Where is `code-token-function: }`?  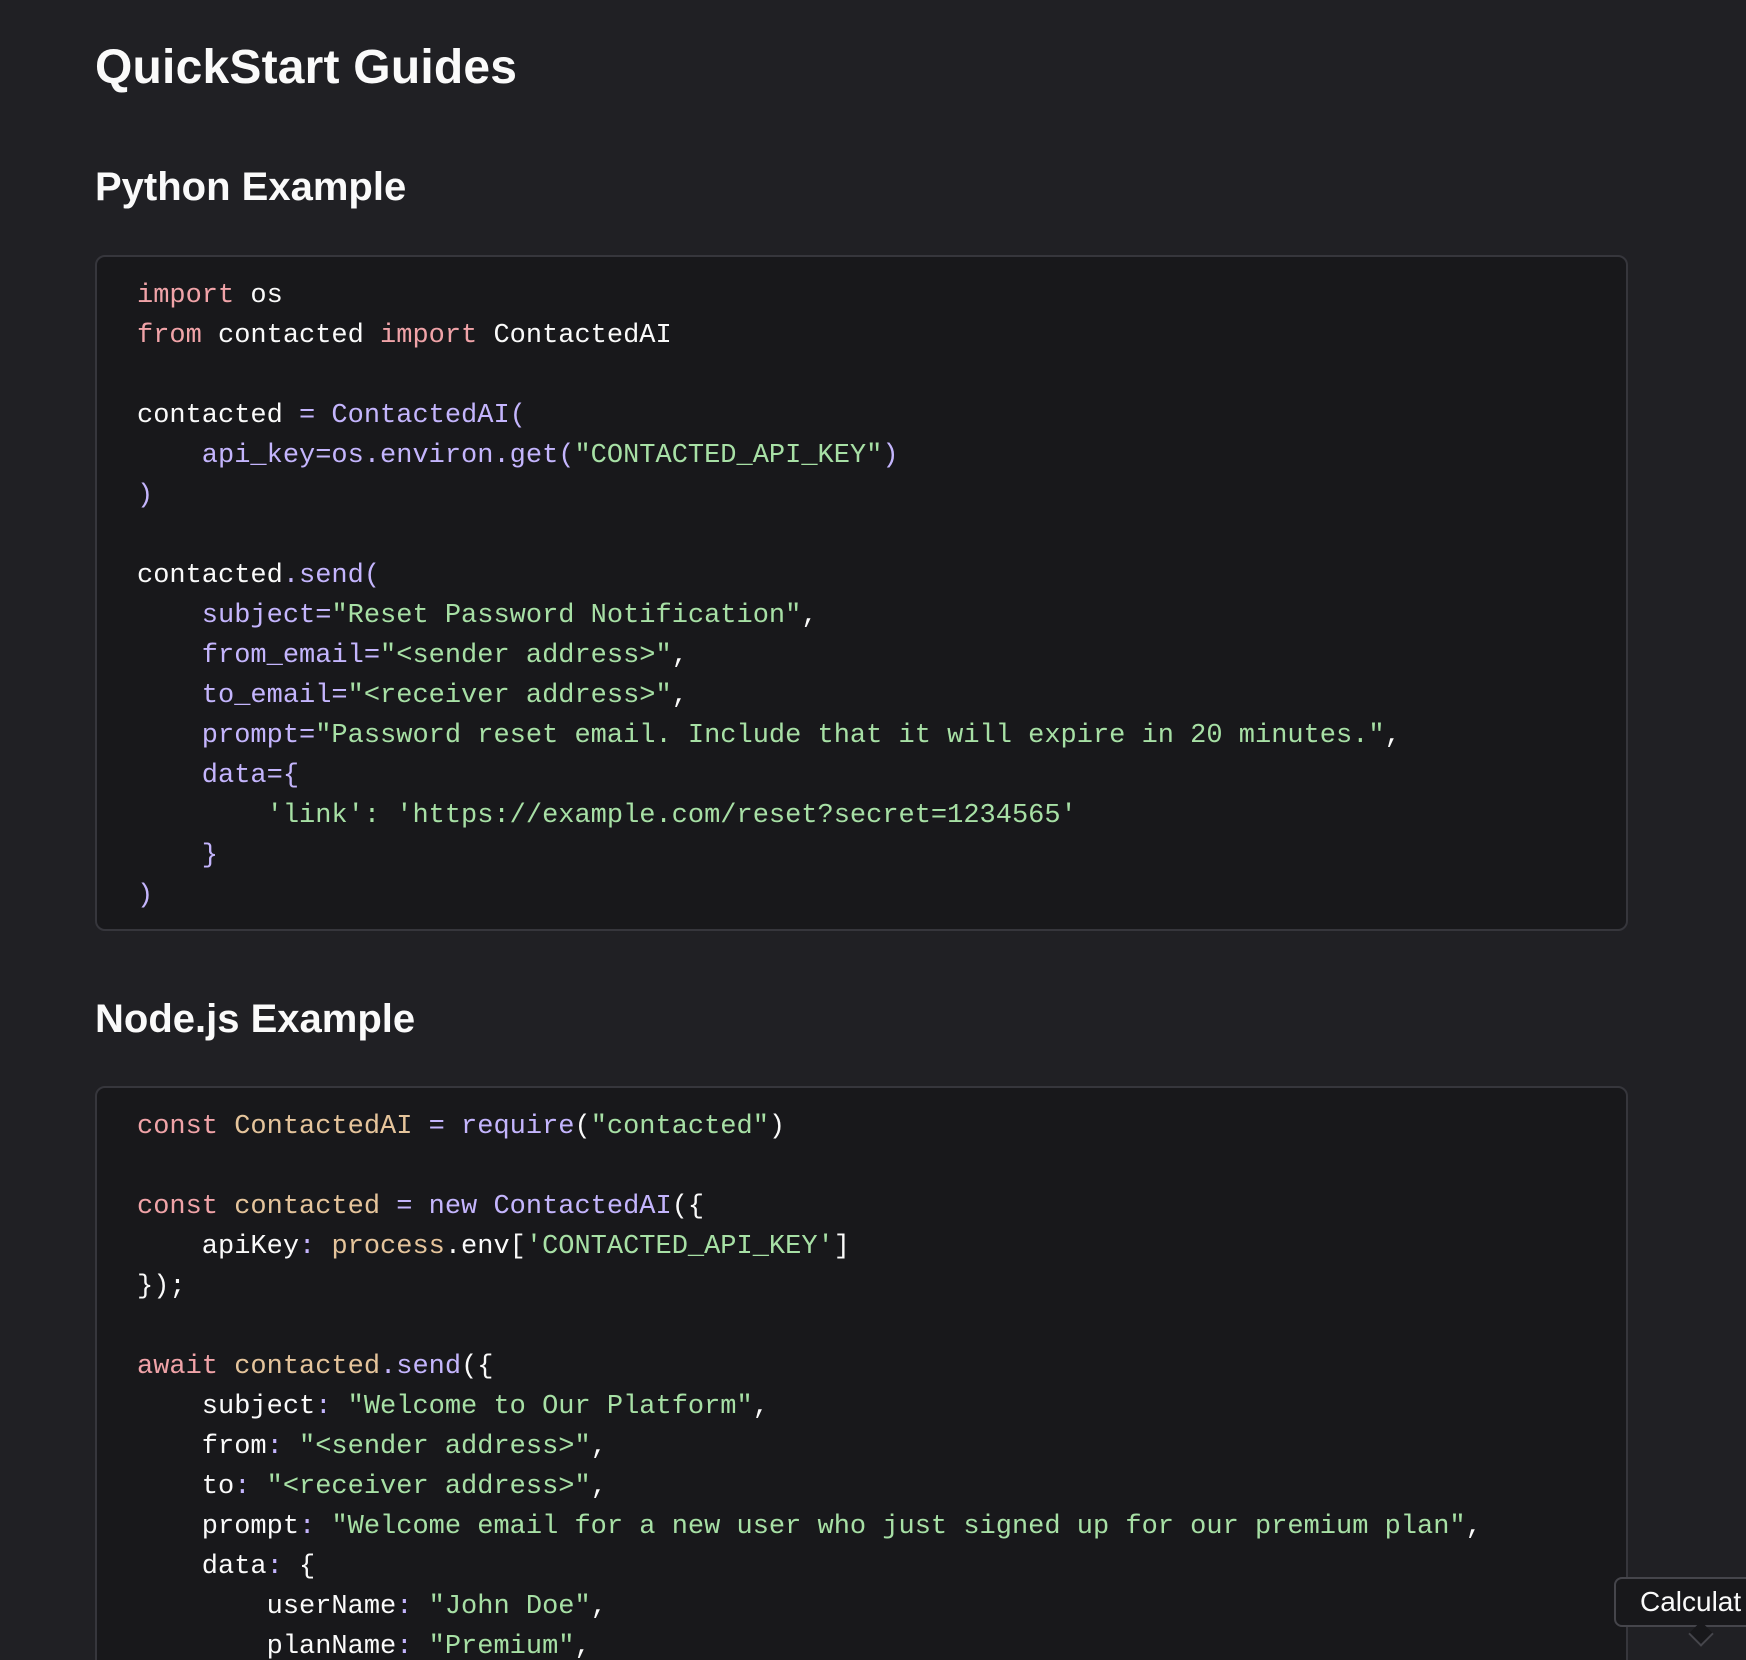 code-token-function: } is located at coordinates (178, 856).